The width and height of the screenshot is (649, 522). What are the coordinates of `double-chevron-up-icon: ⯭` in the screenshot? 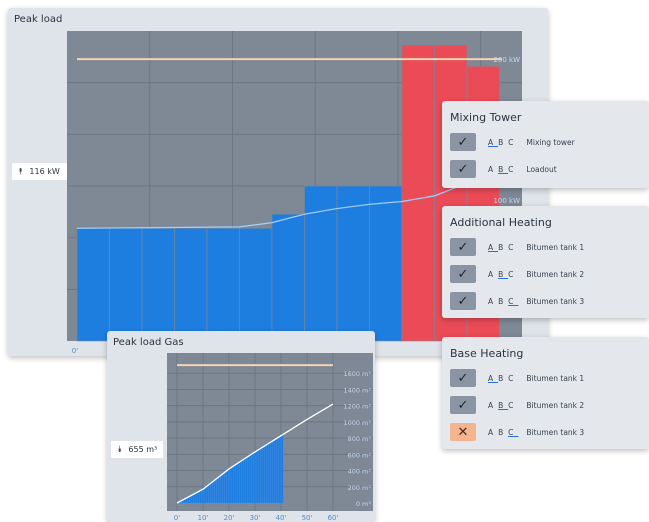 It's located at (20, 172).